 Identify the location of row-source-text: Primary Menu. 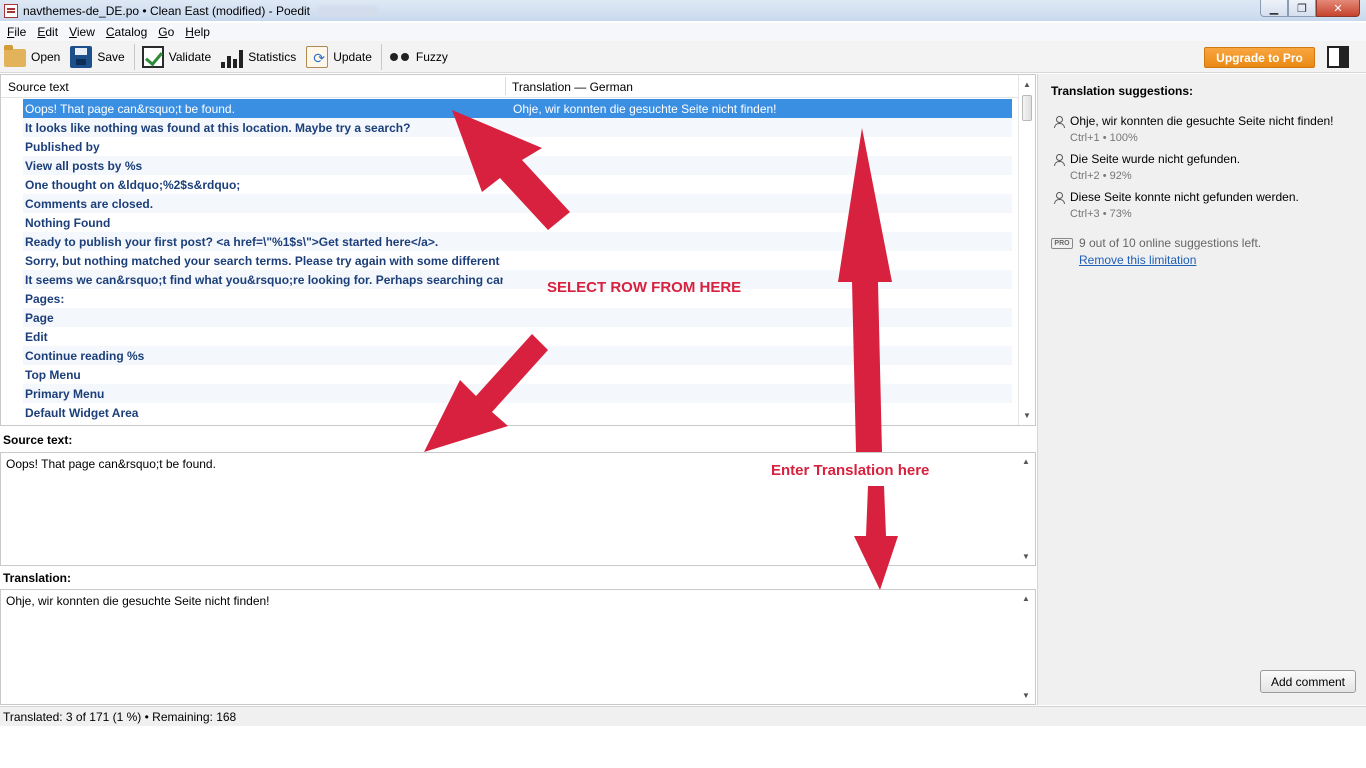
(65, 393).